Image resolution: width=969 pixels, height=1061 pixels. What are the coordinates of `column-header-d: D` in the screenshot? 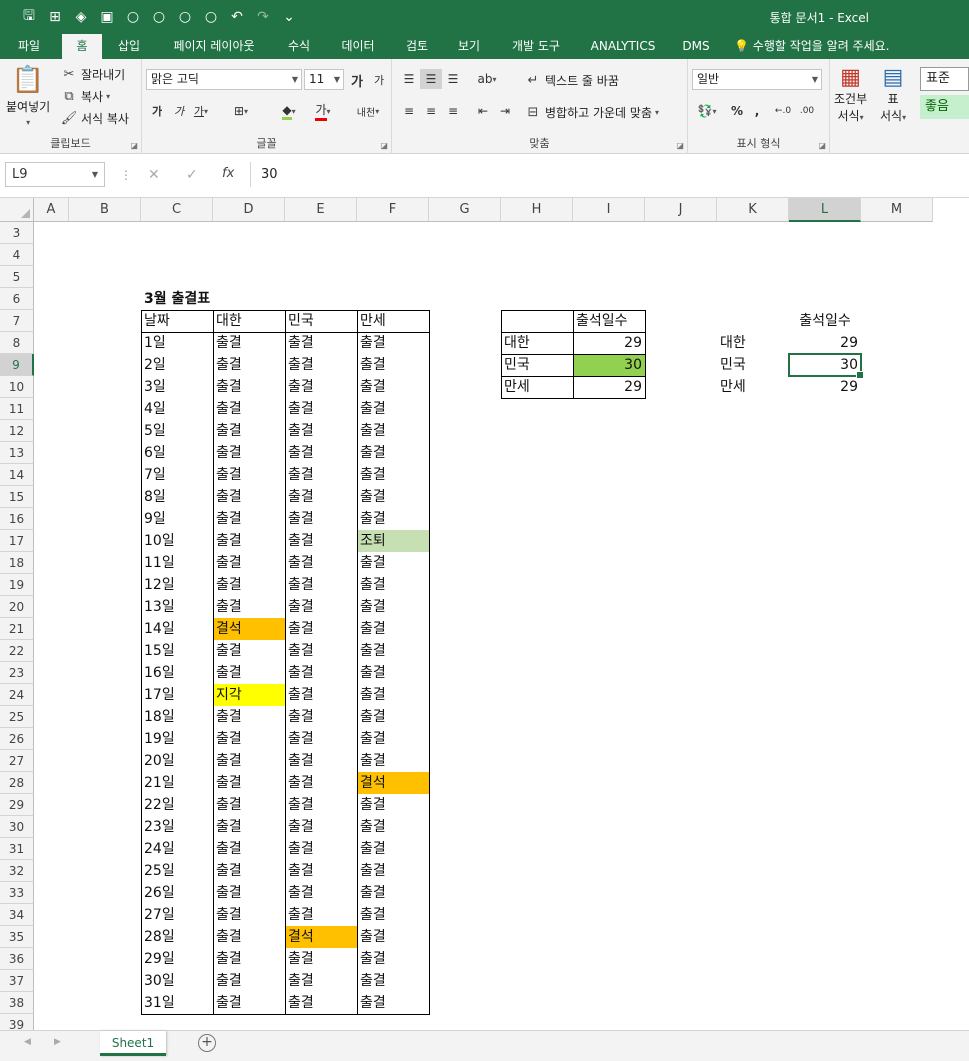 It's located at (249, 210).